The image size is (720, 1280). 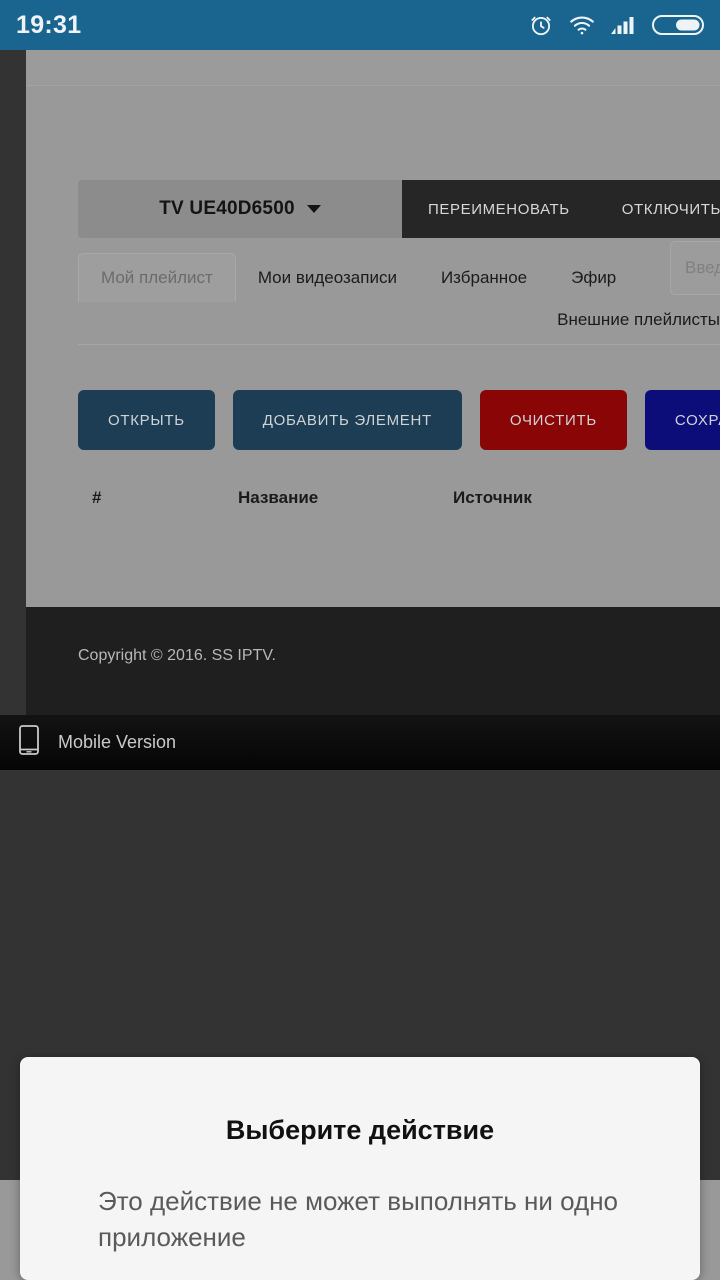 I want to click on column-header-number: #, so click(x=97, y=497).